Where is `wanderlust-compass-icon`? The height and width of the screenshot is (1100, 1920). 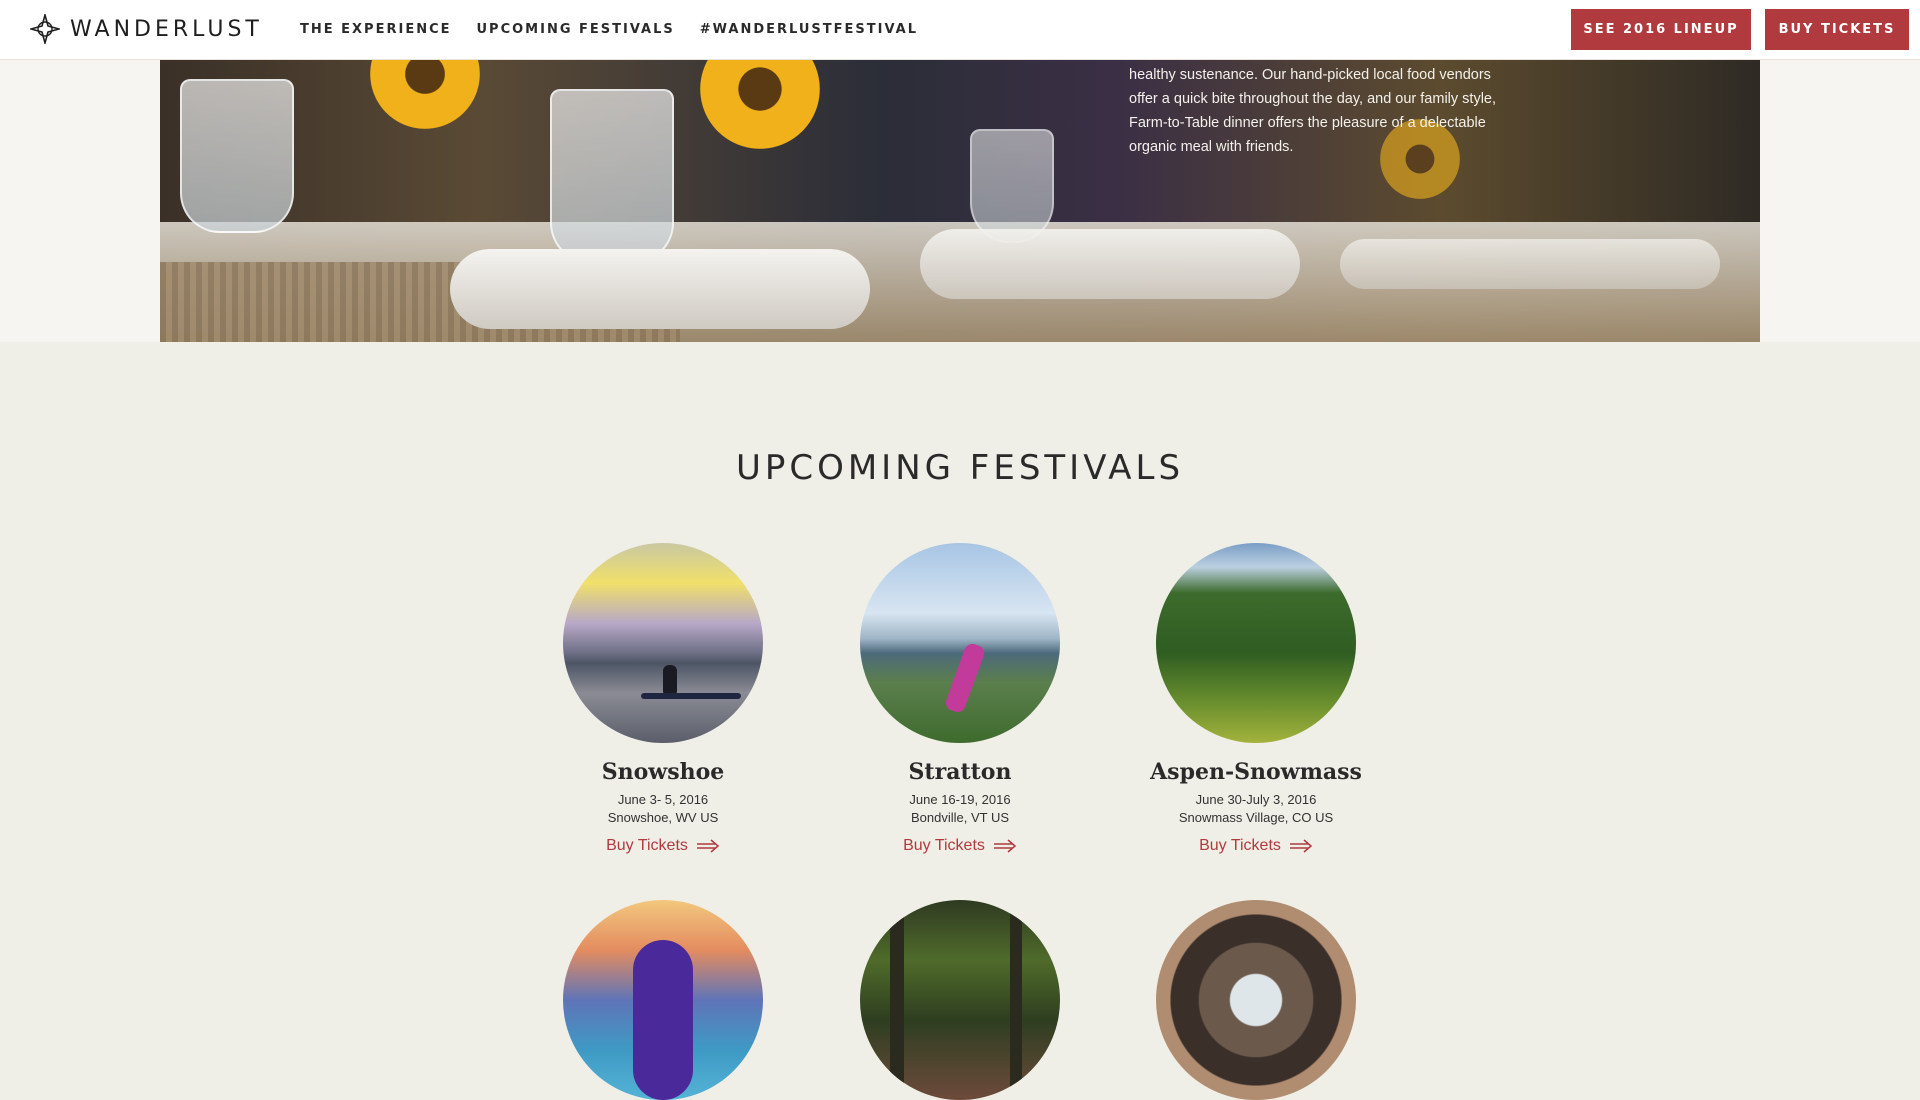
wanderlust-compass-icon is located at coordinates (45, 29).